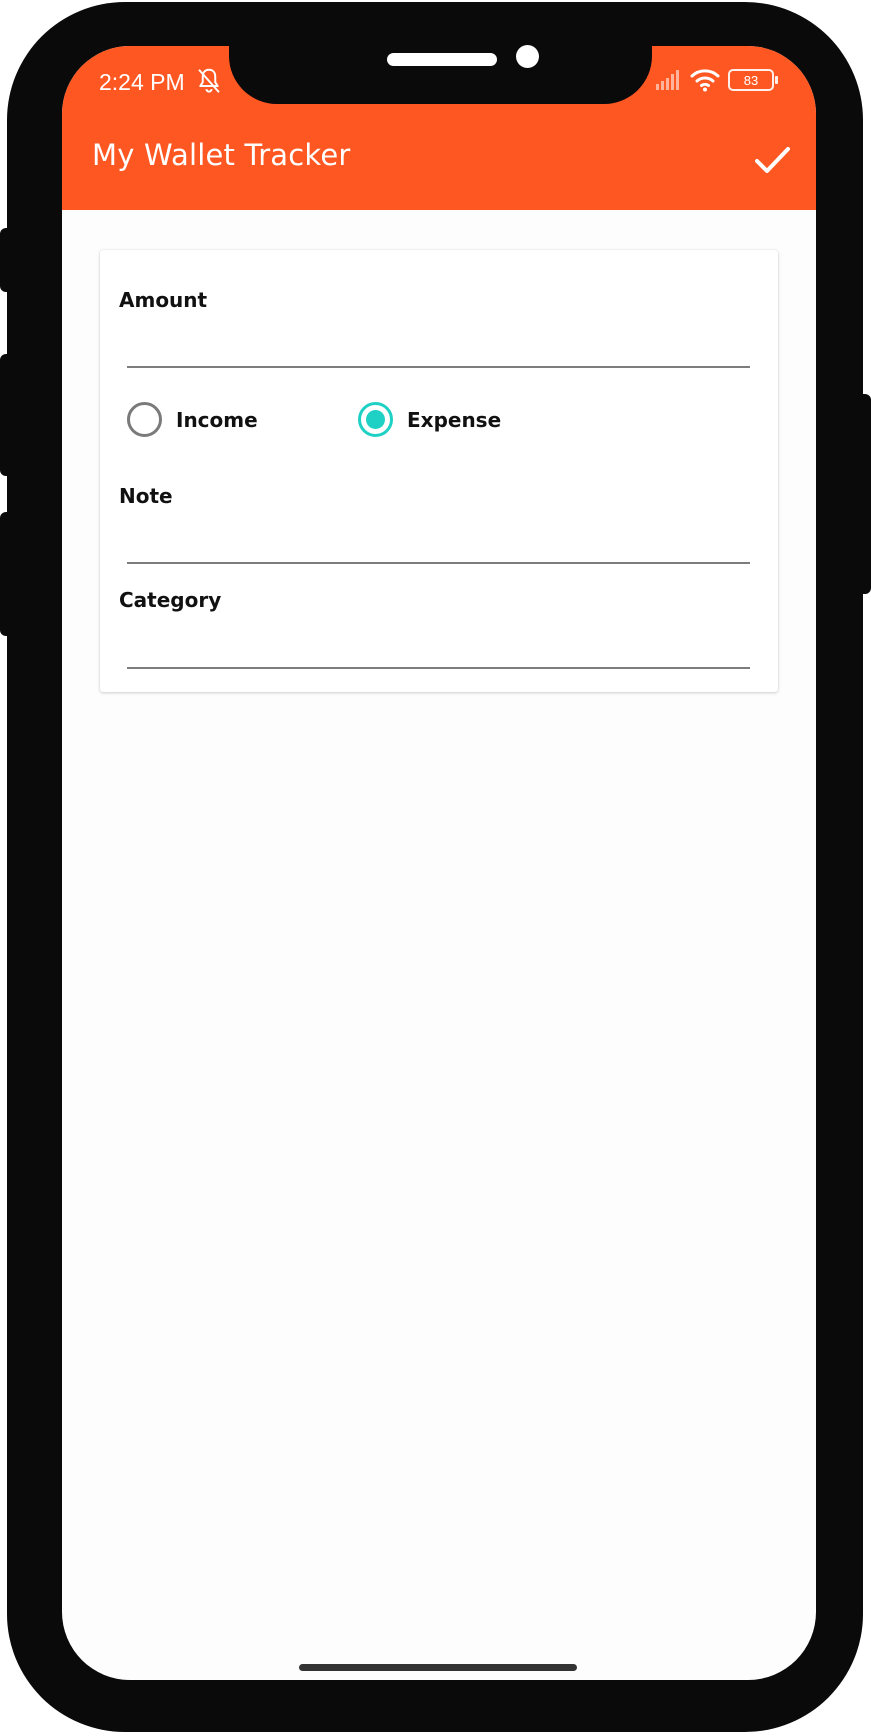 The height and width of the screenshot is (1736, 871). I want to click on expense-radio-circle, so click(375, 419).